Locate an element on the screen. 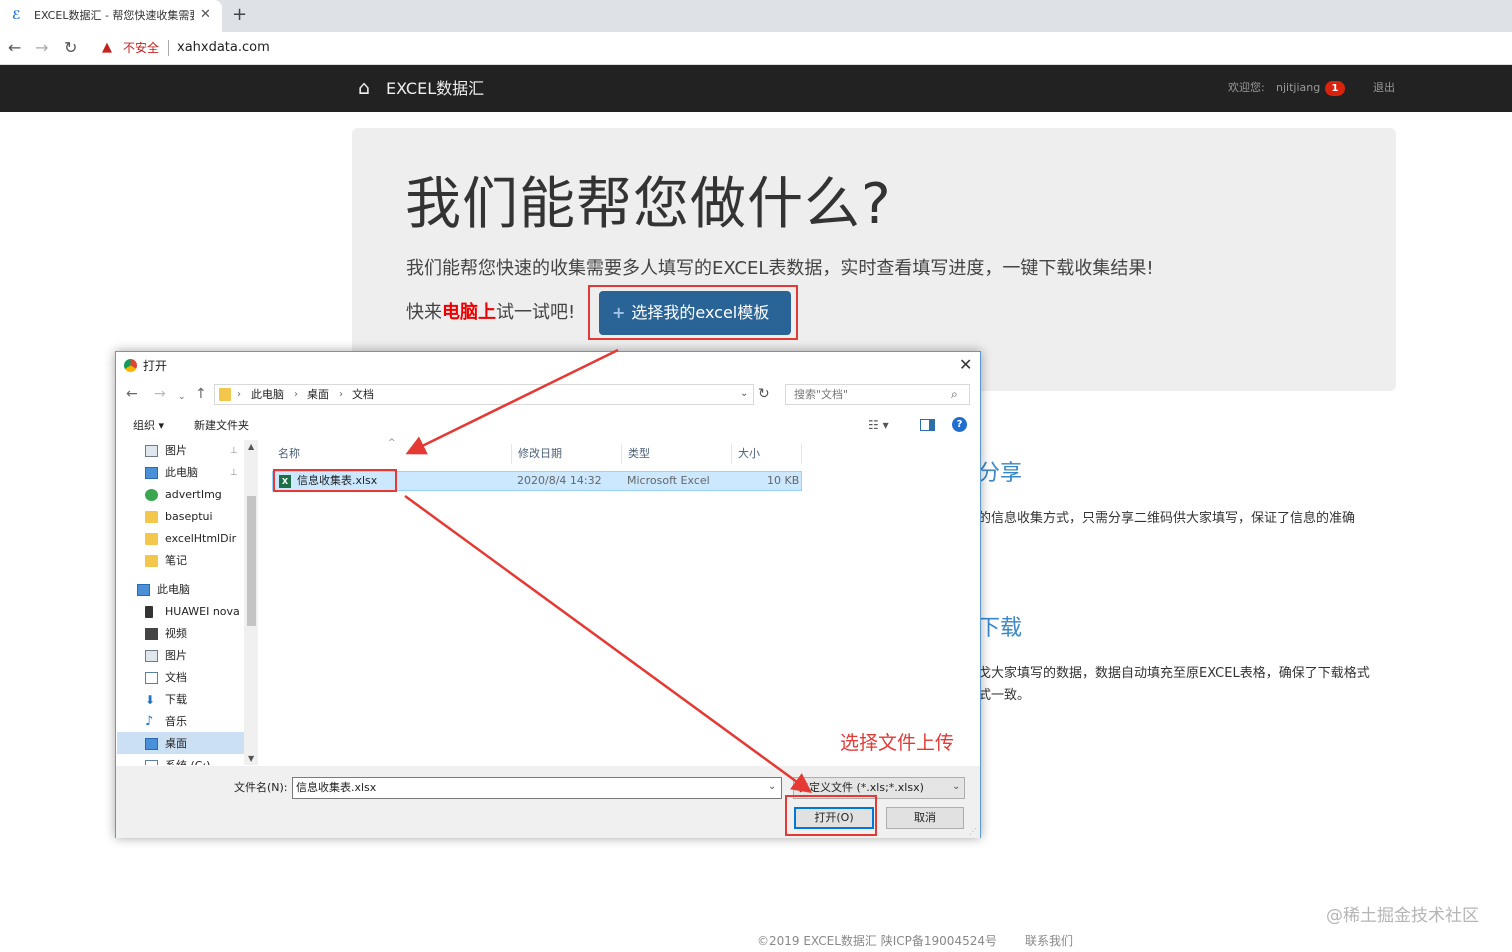 The width and height of the screenshot is (1512, 952). feature-download-desc-2: 式一致。 is located at coordinates (1004, 695).